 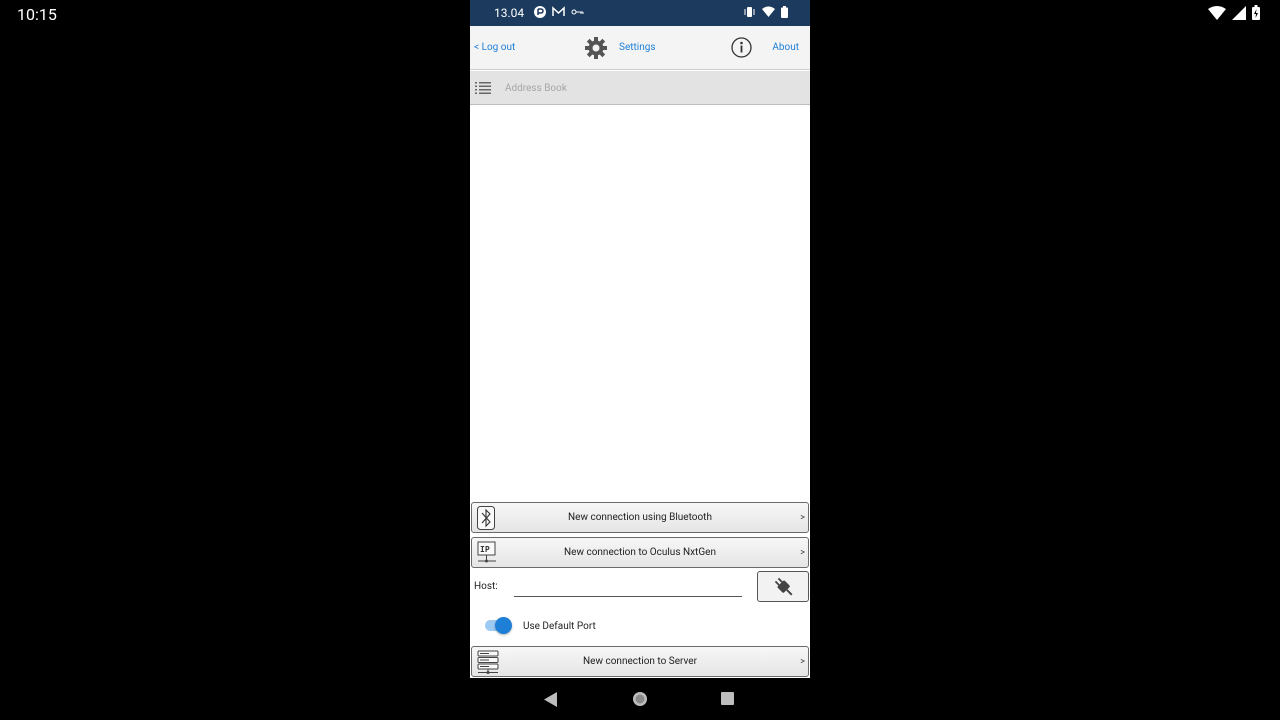 I want to click on logout-link: < Log out, so click(x=494, y=47).